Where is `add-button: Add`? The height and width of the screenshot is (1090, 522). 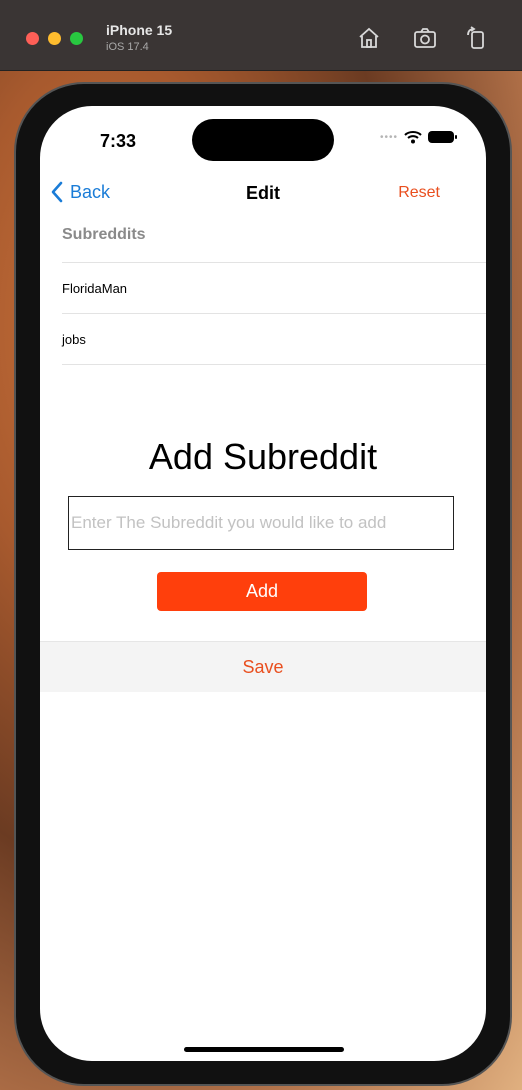
add-button: Add is located at coordinates (262, 591).